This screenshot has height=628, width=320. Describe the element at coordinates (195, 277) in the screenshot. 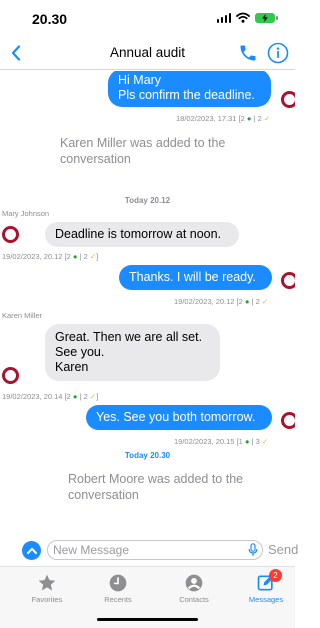

I see `outgoing-message-bubble: Thanks. I will be ready.` at that location.